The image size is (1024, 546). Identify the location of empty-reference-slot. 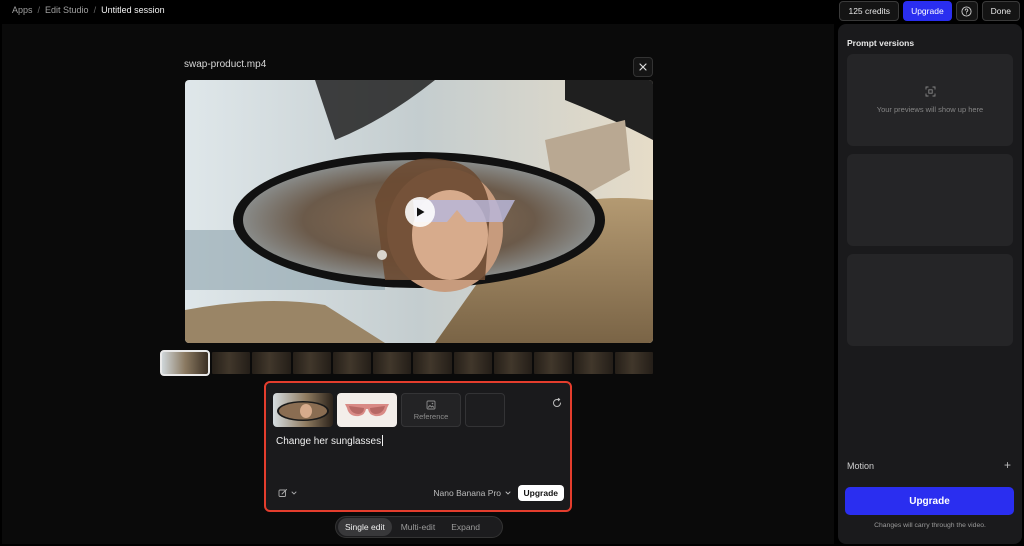
(485, 410).